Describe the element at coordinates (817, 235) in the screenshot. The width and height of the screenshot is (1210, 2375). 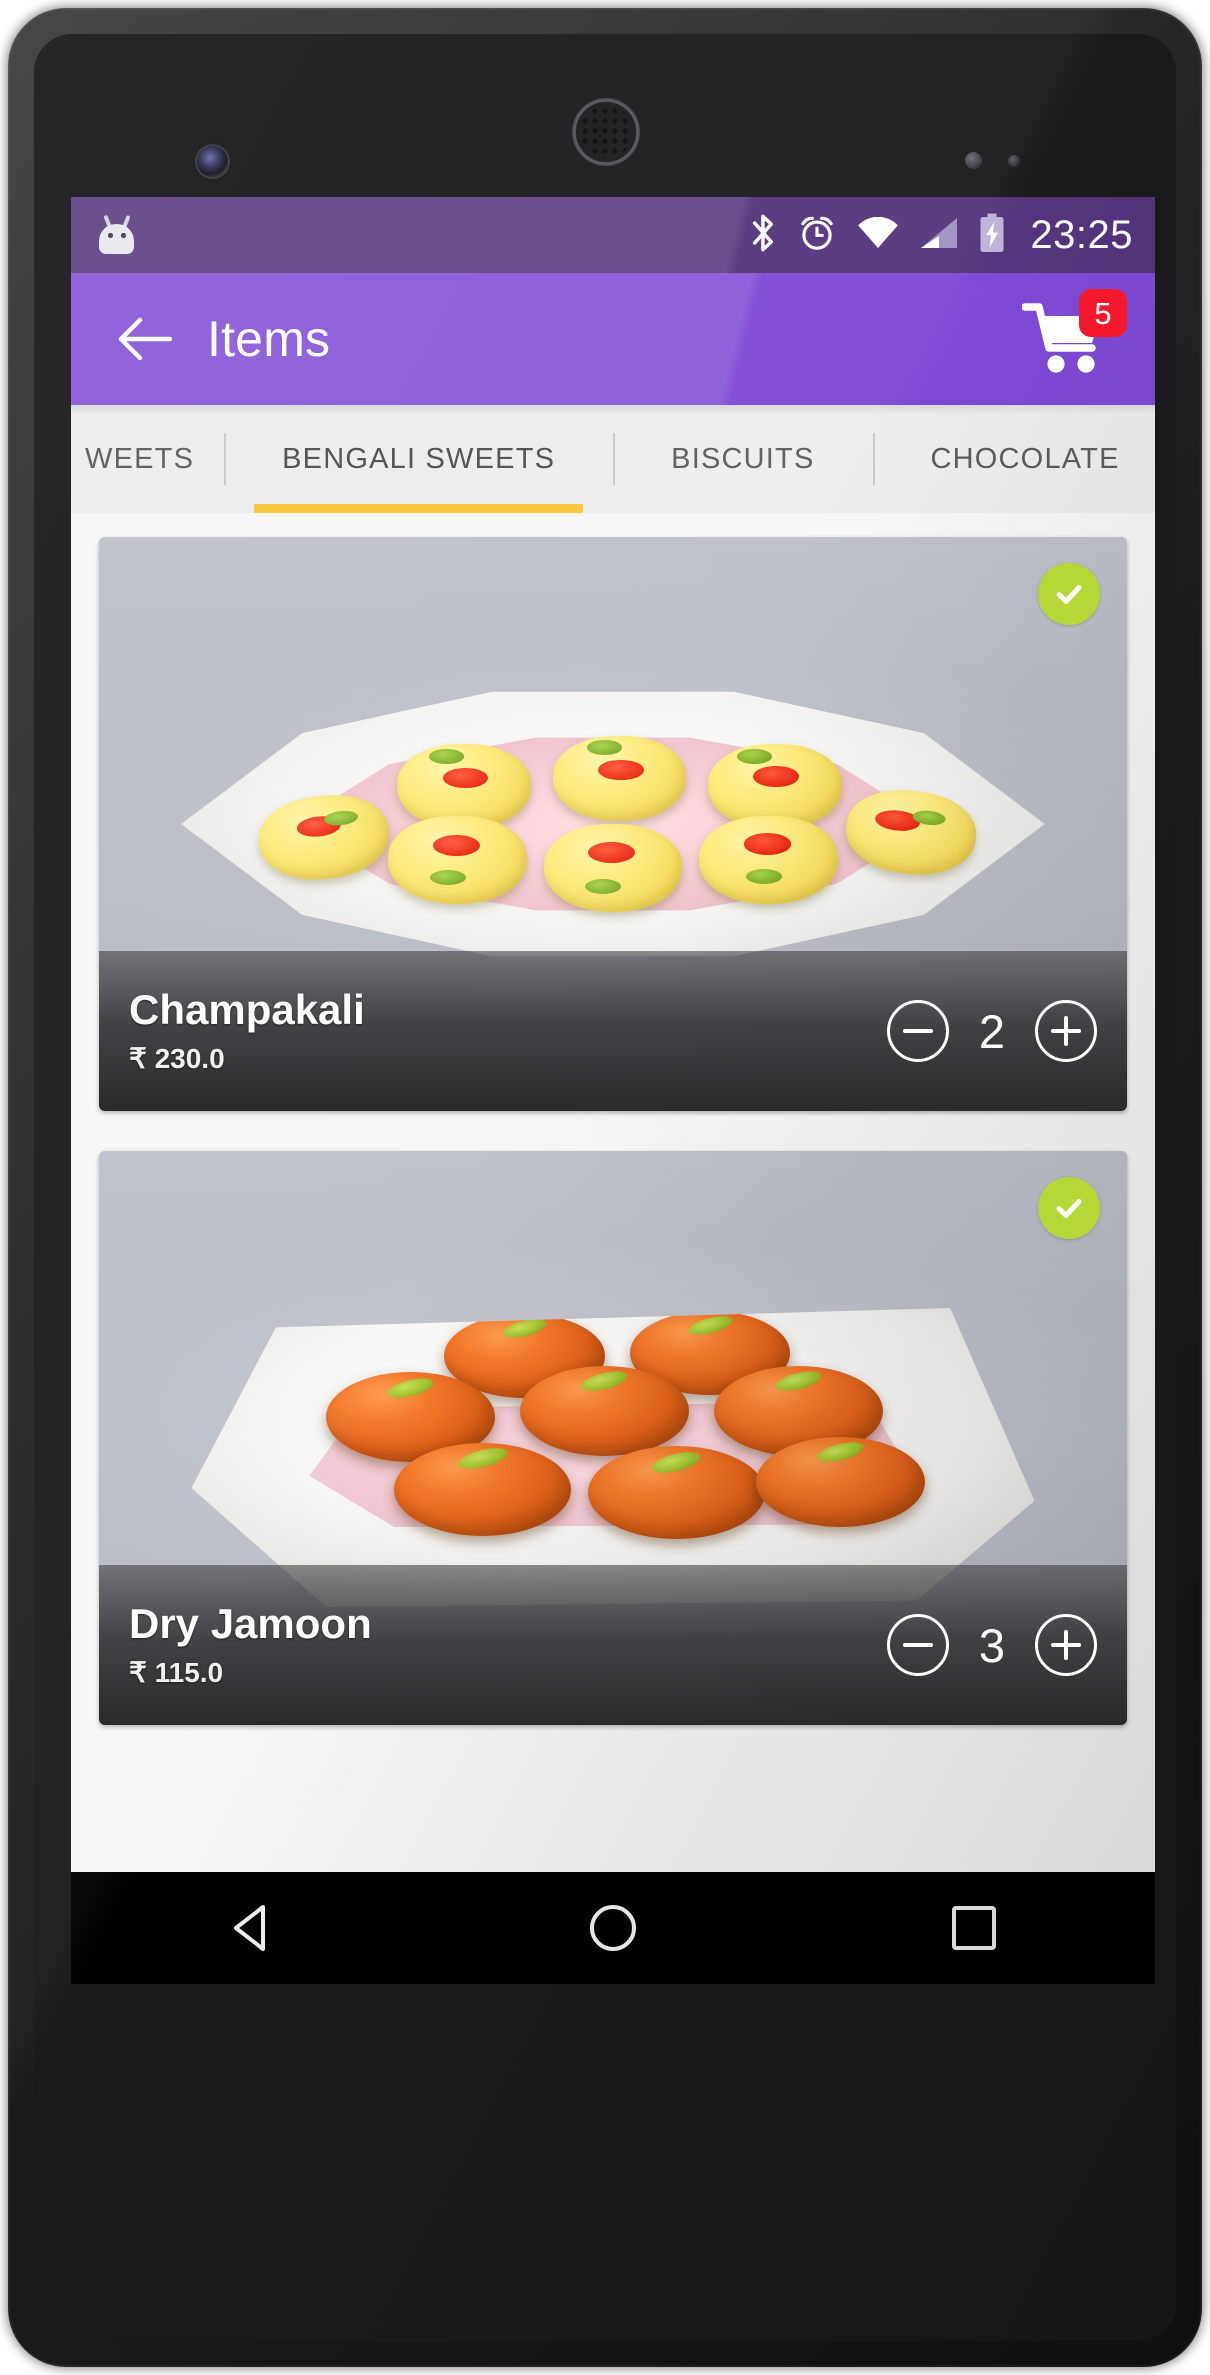
I see `alarm-clock-icon` at that location.